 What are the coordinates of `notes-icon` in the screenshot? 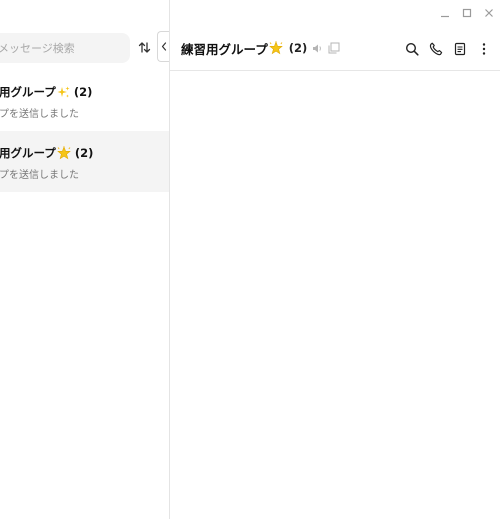 It's located at (460, 48).